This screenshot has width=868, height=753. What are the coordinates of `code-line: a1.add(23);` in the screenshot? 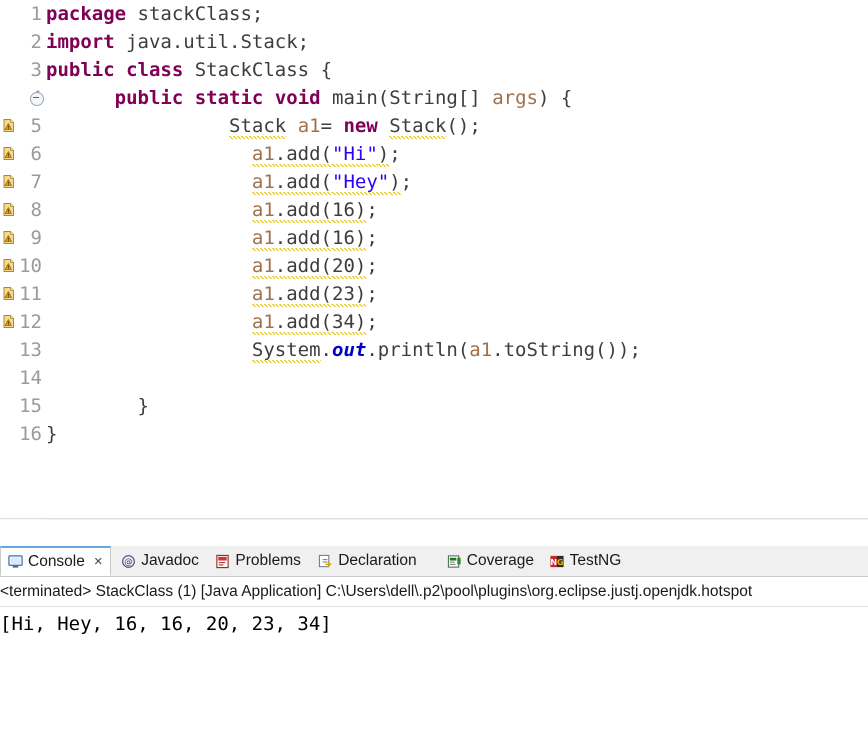 It's located at (457, 294).